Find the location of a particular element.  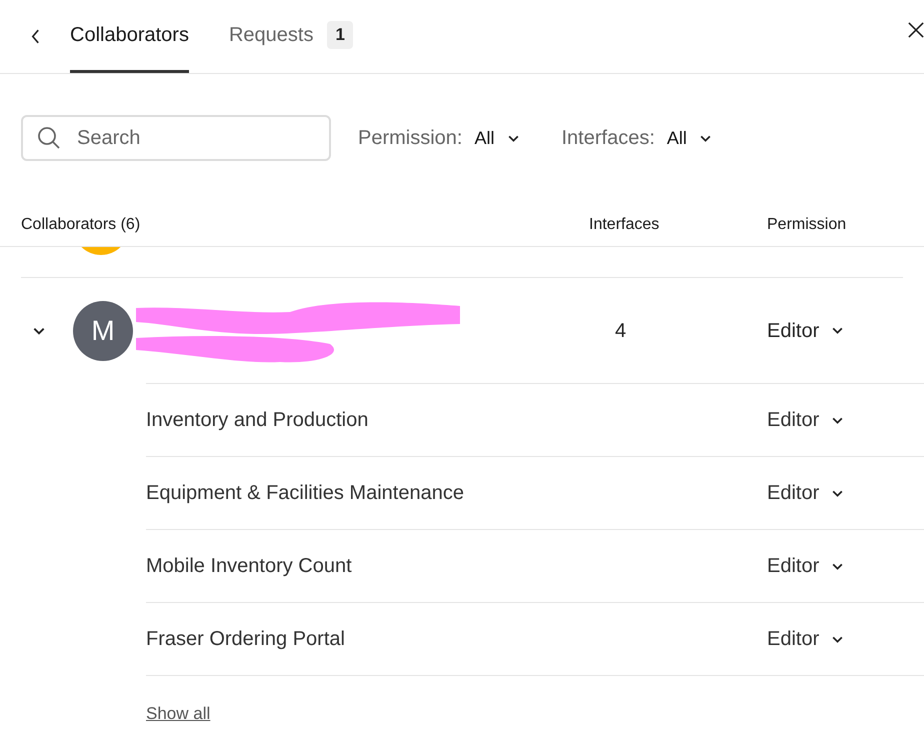

interface-name: Inventory and Production is located at coordinates (258, 420).